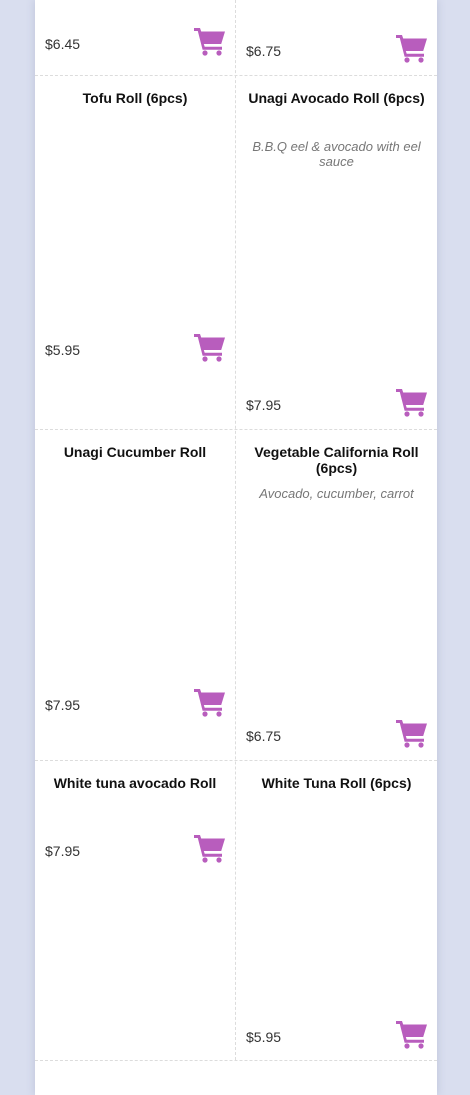 The image size is (470, 1095). What do you see at coordinates (336, 783) in the screenshot?
I see `item-name: White Tuna Roll (6pcs)` at bounding box center [336, 783].